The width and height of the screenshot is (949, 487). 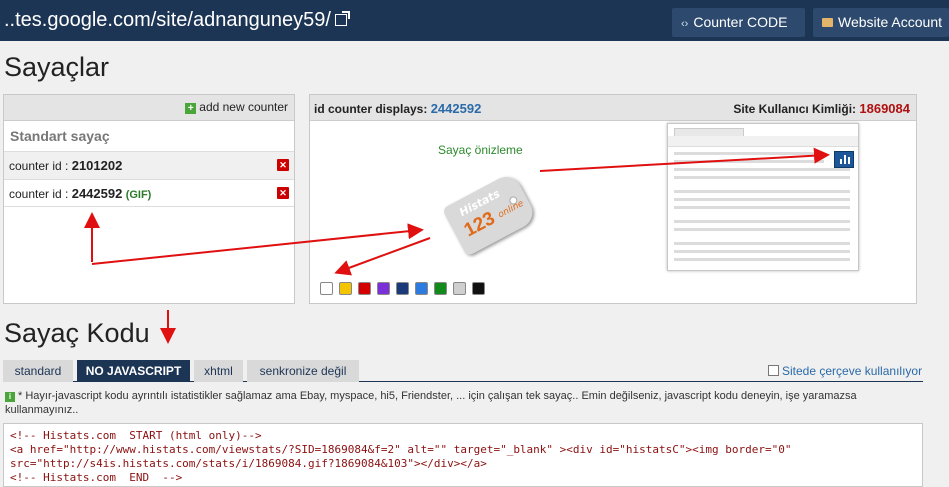 I want to click on site-url-text: ..tes.google.com/site/adnanguney59/, so click(x=167, y=20).